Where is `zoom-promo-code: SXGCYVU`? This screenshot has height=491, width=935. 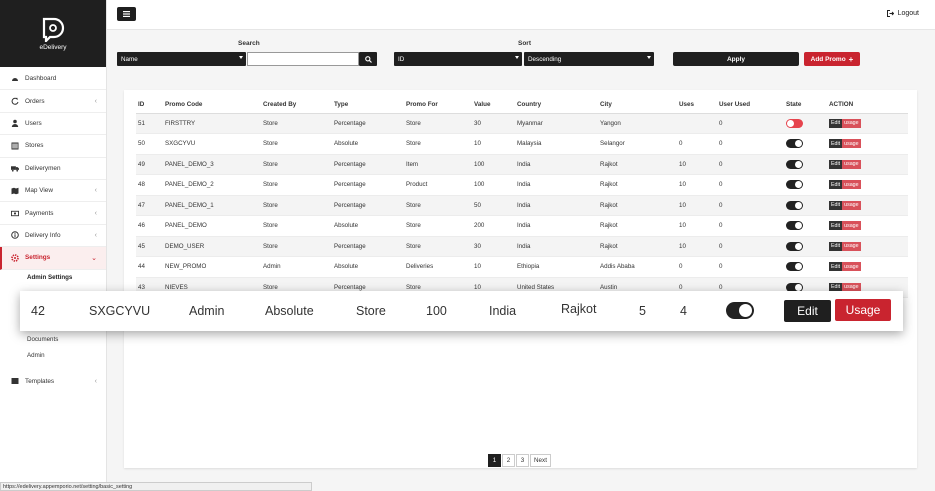
zoom-promo-code: SXGCYVU is located at coordinates (120, 311).